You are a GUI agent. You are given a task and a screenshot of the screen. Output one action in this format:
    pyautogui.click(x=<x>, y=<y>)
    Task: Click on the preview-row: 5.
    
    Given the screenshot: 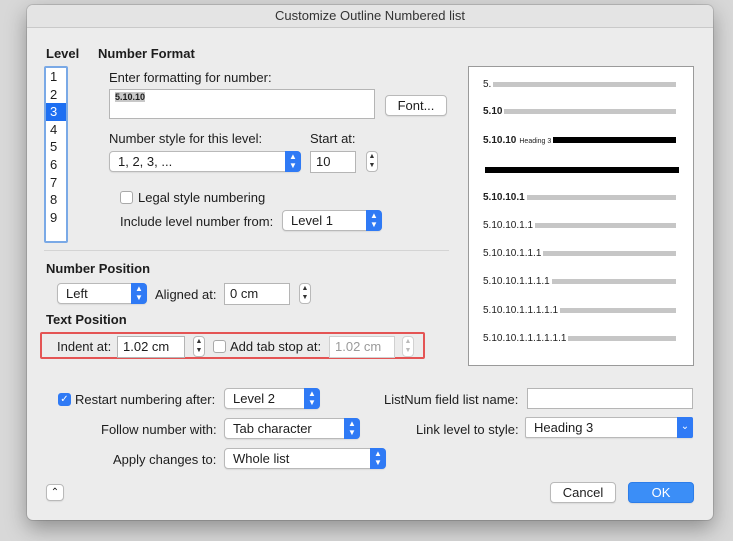 What is the action you would take?
    pyautogui.click(x=580, y=85)
    